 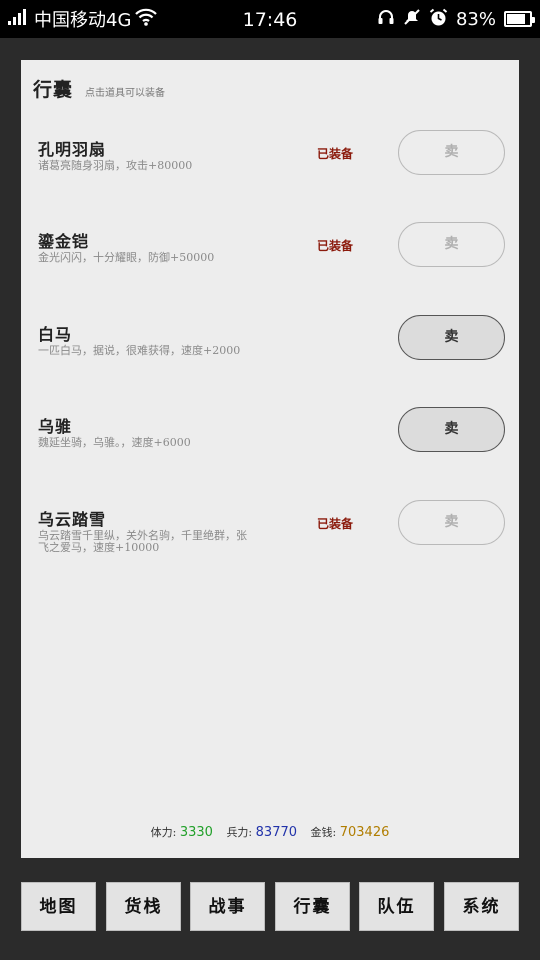 I want to click on item-desc: 魏延坐骑，乌骓。，速度+6000, so click(x=114, y=442).